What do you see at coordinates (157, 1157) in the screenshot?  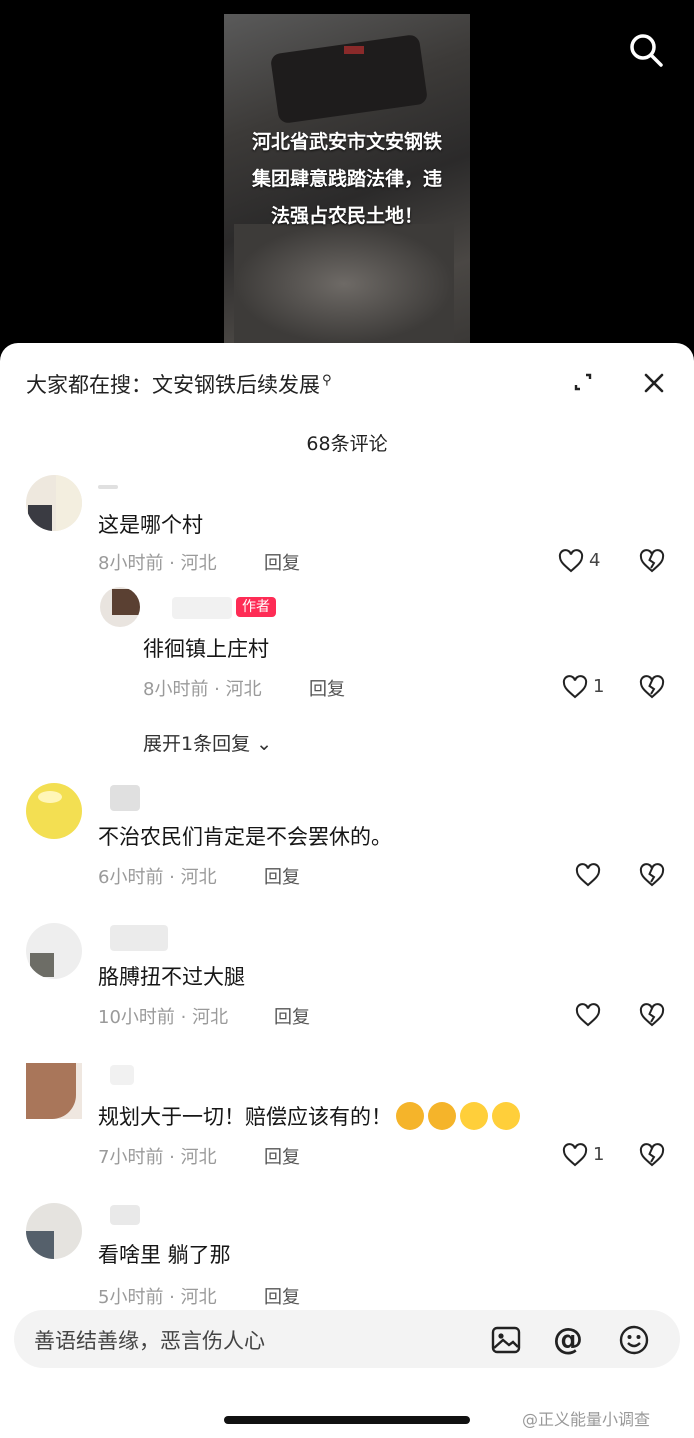 I see `comment-meta: 7小时前 · 河北` at bounding box center [157, 1157].